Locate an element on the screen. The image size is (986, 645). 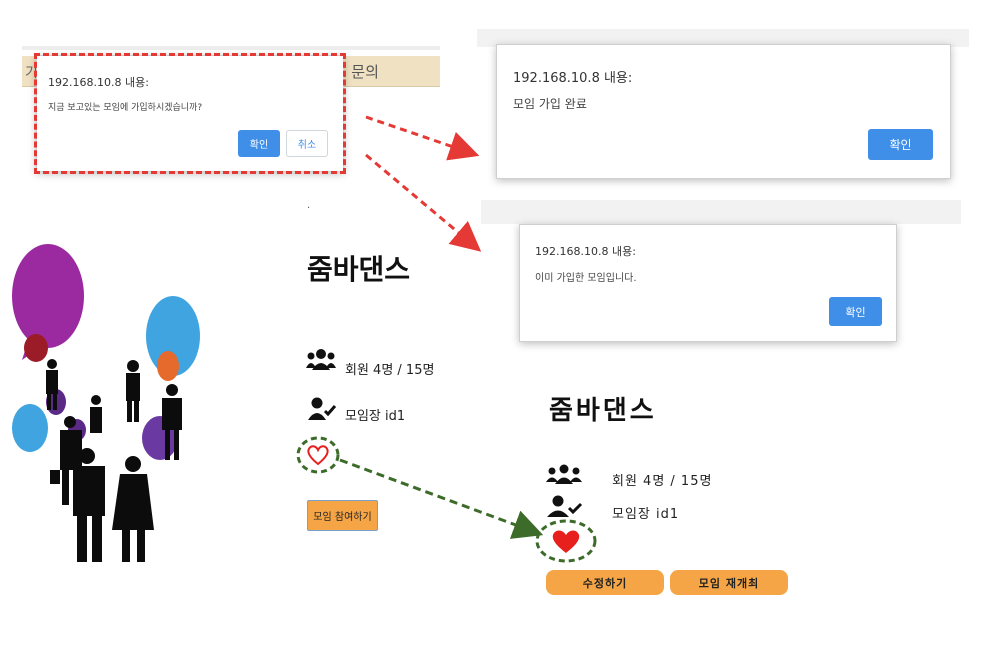
heart-filled-icon is located at coordinates (566, 541).